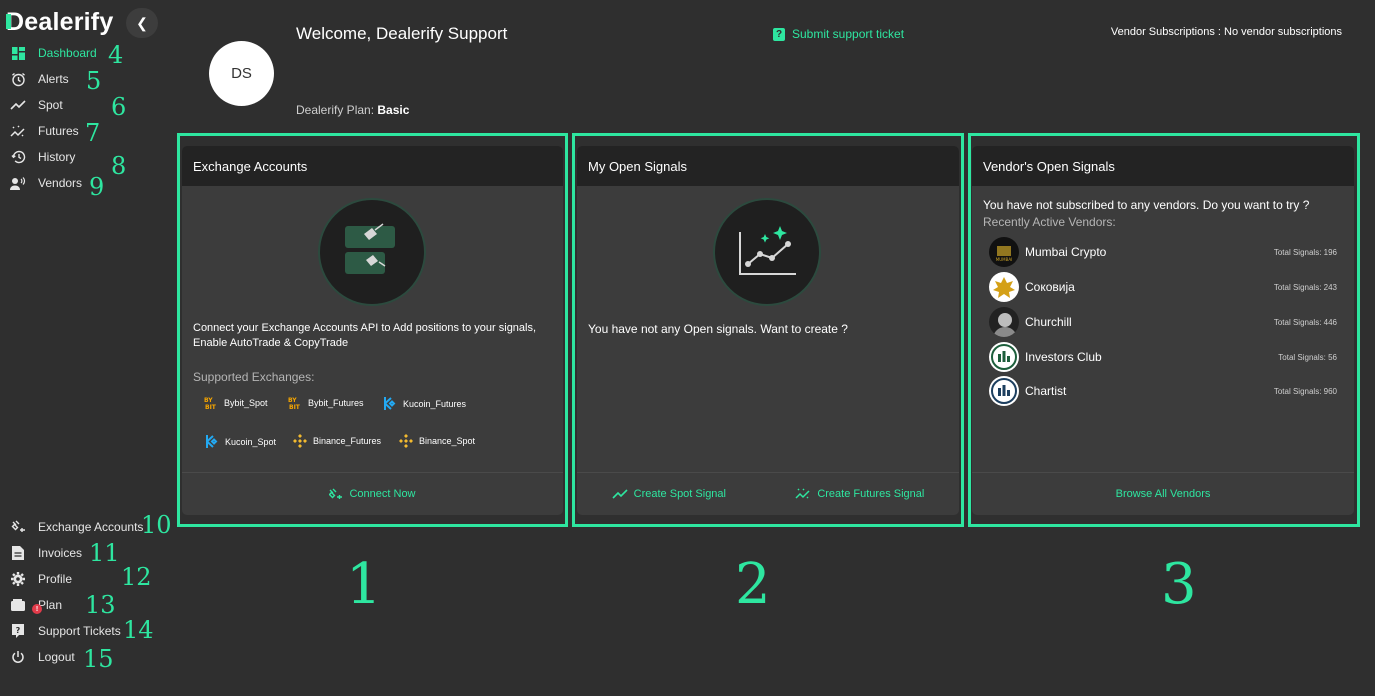 Image resolution: width=1375 pixels, height=696 pixels. Describe the element at coordinates (104, 553) in the screenshot. I see `annotation-number: 11` at that location.